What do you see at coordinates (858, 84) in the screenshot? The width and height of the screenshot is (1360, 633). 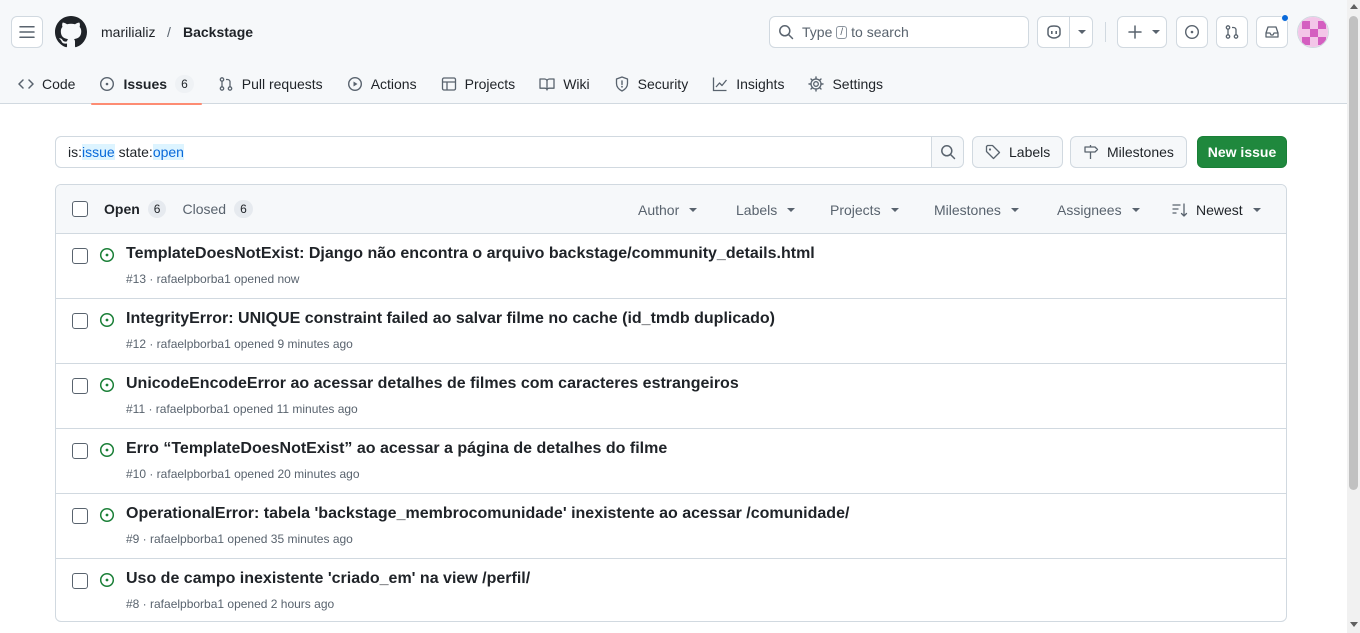 I see `tab-label: Settings` at bounding box center [858, 84].